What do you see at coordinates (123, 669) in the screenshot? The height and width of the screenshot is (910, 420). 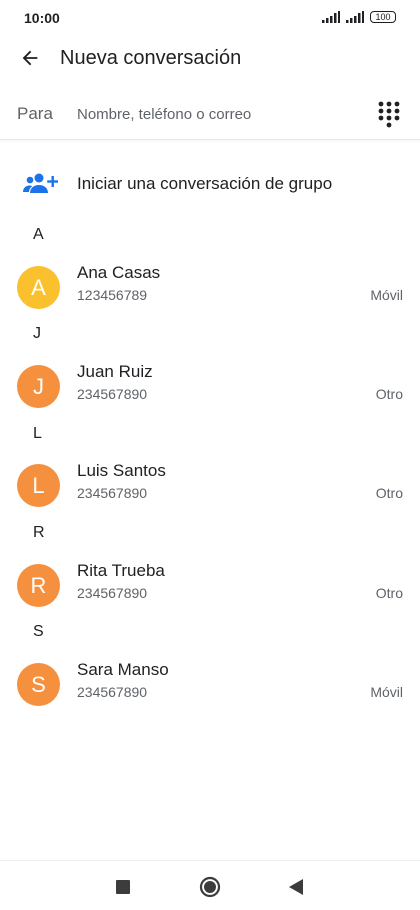 I see `contact-name: Sara Manso` at bounding box center [123, 669].